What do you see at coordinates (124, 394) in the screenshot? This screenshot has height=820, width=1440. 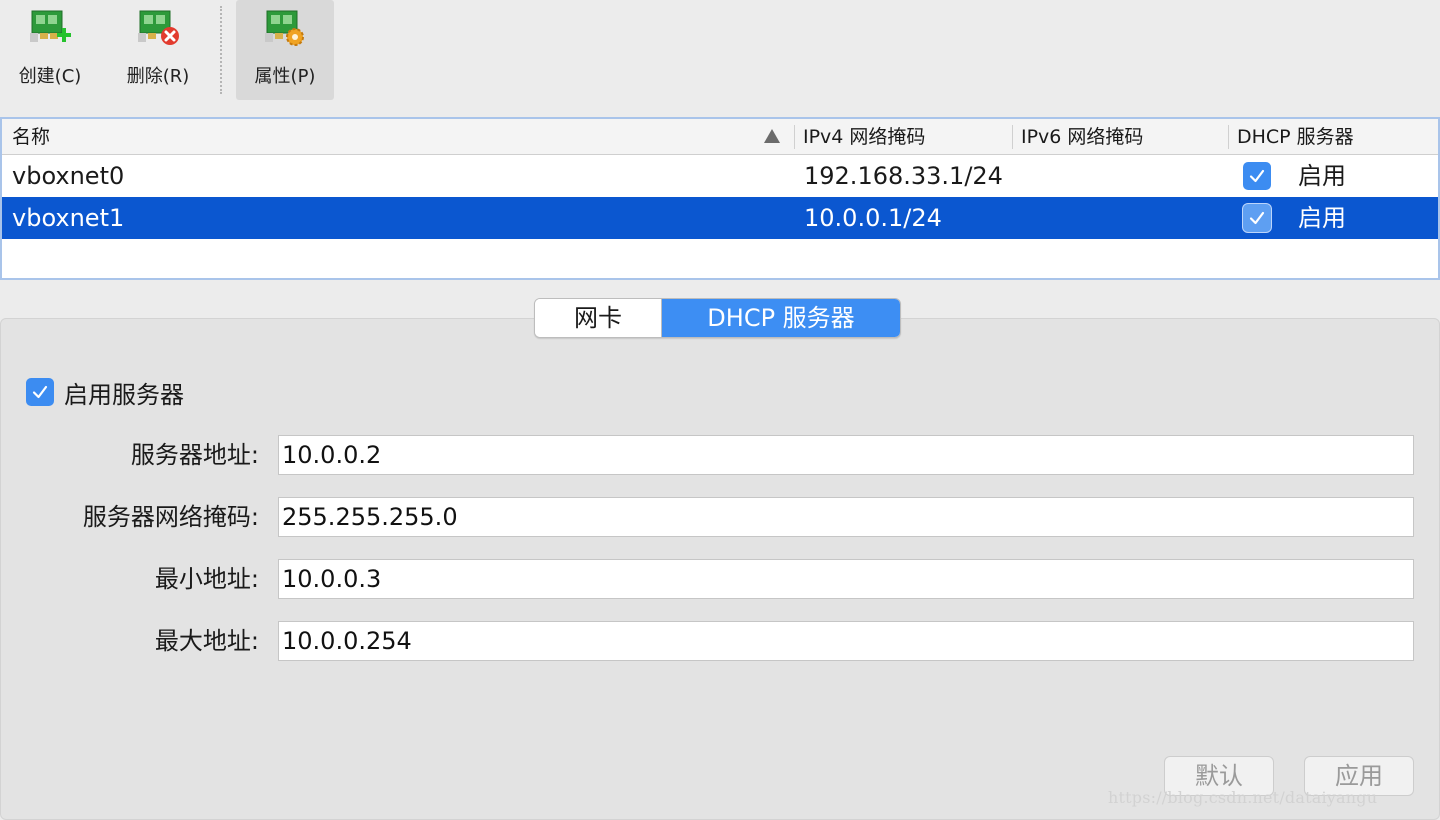 I see `enable-server-label: 启用服务器` at bounding box center [124, 394].